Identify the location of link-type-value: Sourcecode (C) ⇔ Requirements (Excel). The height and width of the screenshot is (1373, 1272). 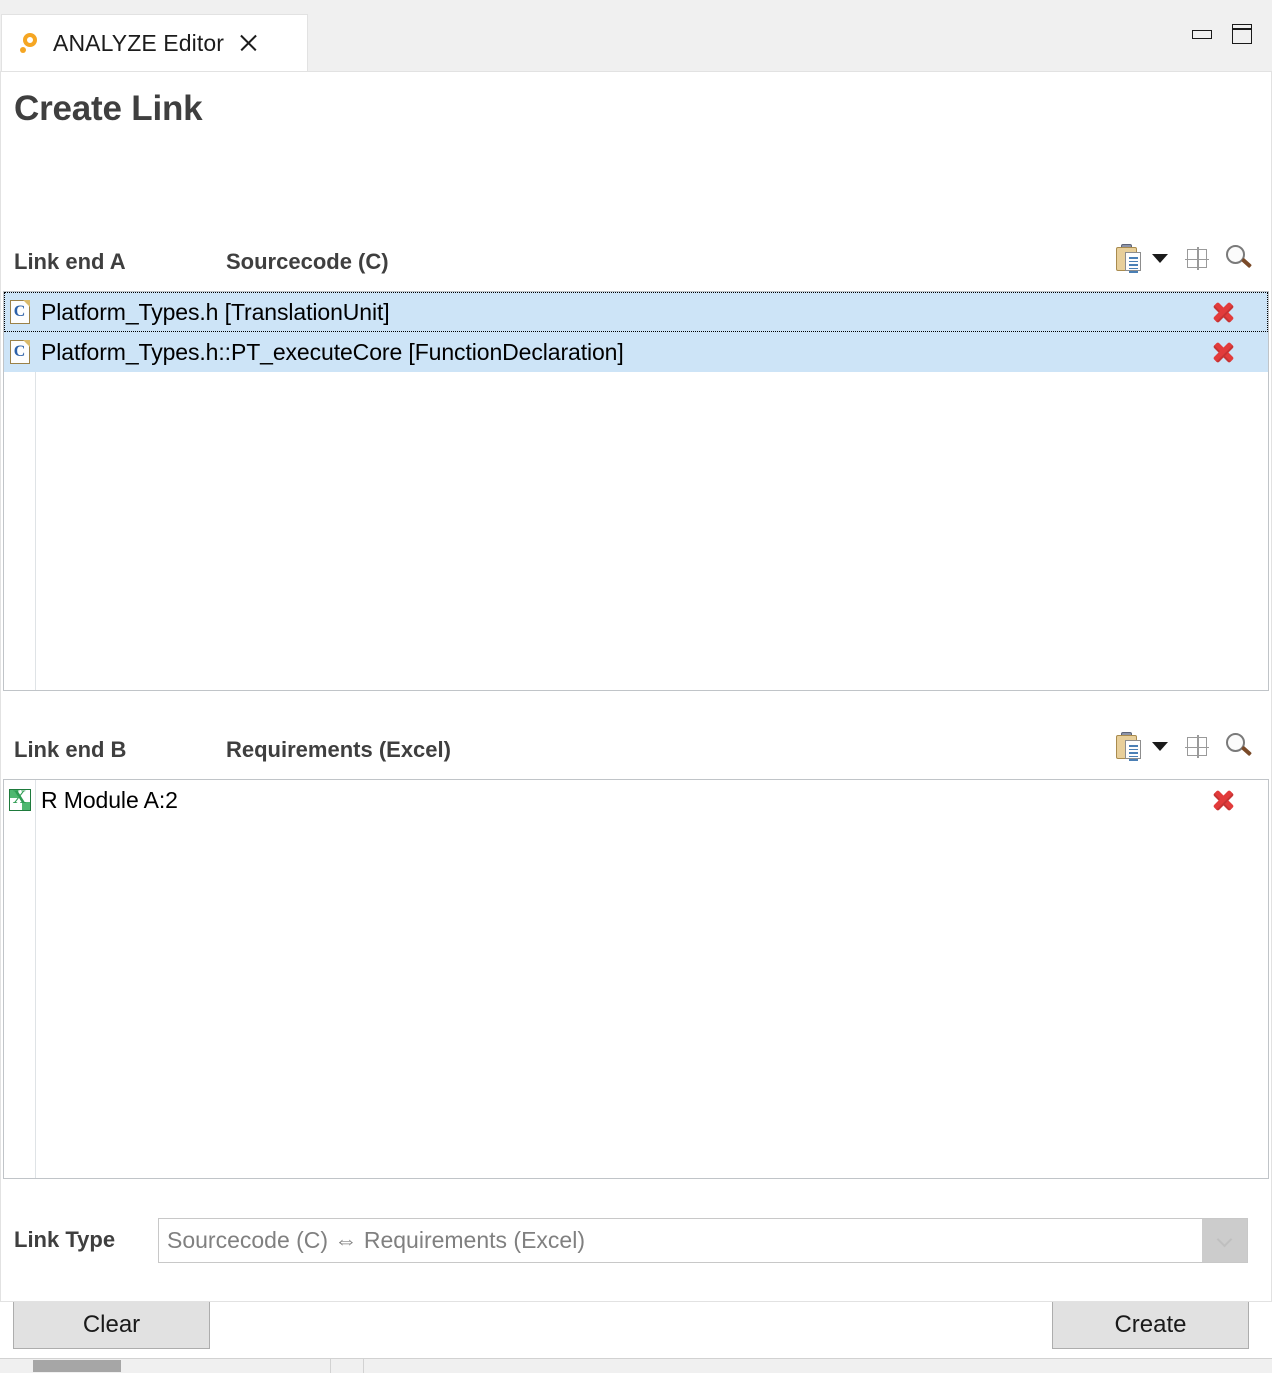
(376, 1240).